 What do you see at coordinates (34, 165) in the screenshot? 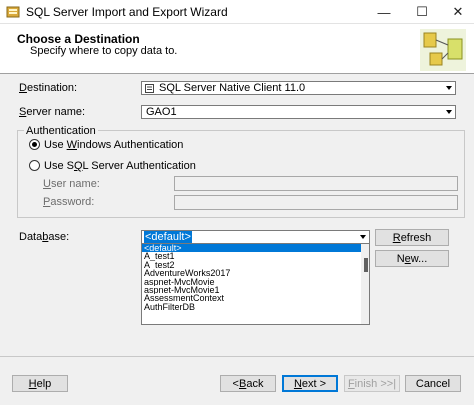
I see `sql-auth-radio` at bounding box center [34, 165].